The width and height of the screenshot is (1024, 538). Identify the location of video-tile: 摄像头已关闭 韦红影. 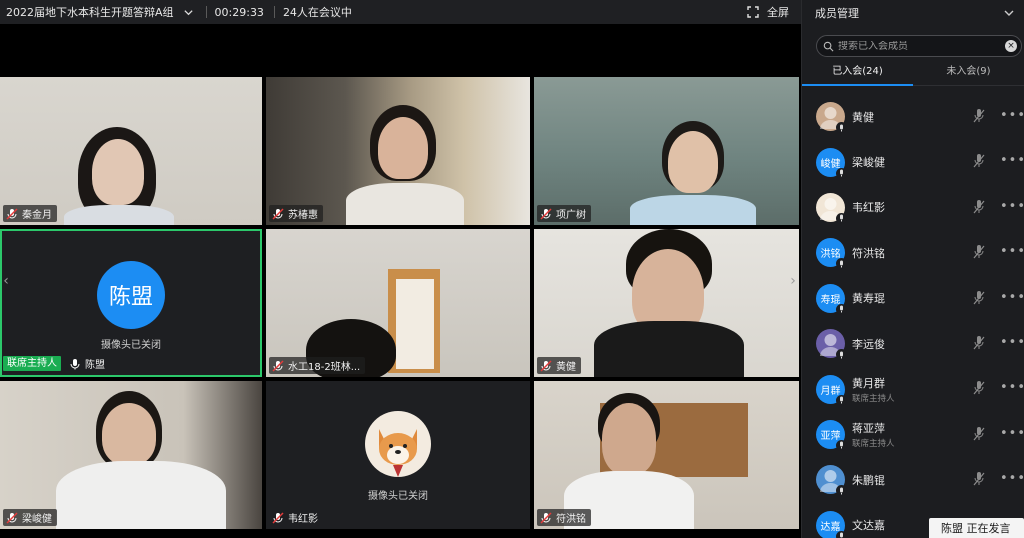
(398, 455).